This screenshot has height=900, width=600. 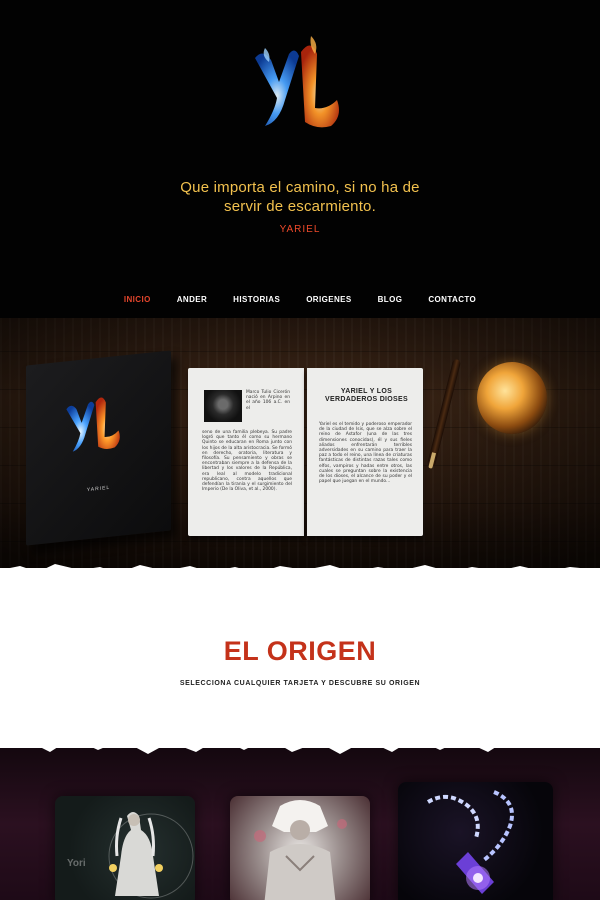 I want to click on right-page-title: YARIEL Y LOS VERDADEROS DIOSES, so click(x=366, y=395).